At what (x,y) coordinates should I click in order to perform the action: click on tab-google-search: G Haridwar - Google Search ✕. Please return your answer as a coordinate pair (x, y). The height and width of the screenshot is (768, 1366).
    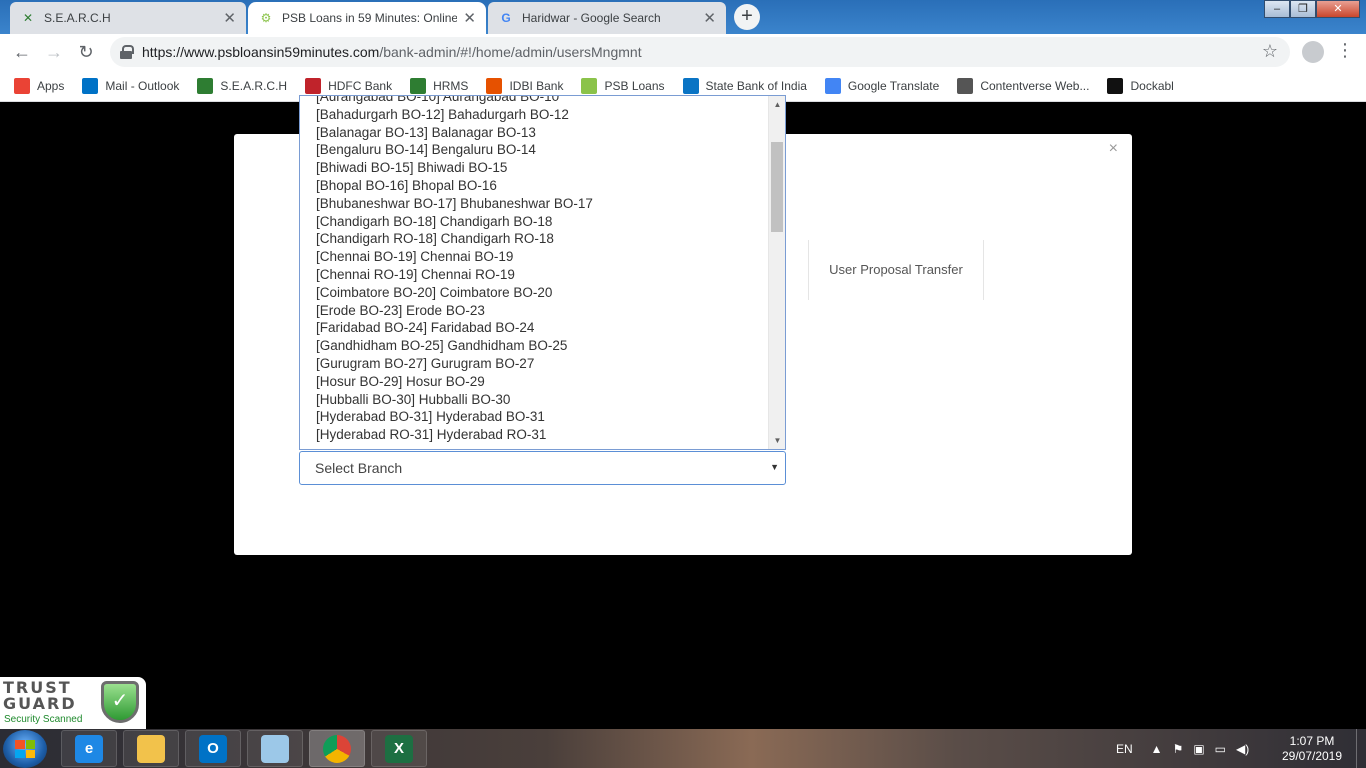
    Looking at the image, I should click on (607, 18).